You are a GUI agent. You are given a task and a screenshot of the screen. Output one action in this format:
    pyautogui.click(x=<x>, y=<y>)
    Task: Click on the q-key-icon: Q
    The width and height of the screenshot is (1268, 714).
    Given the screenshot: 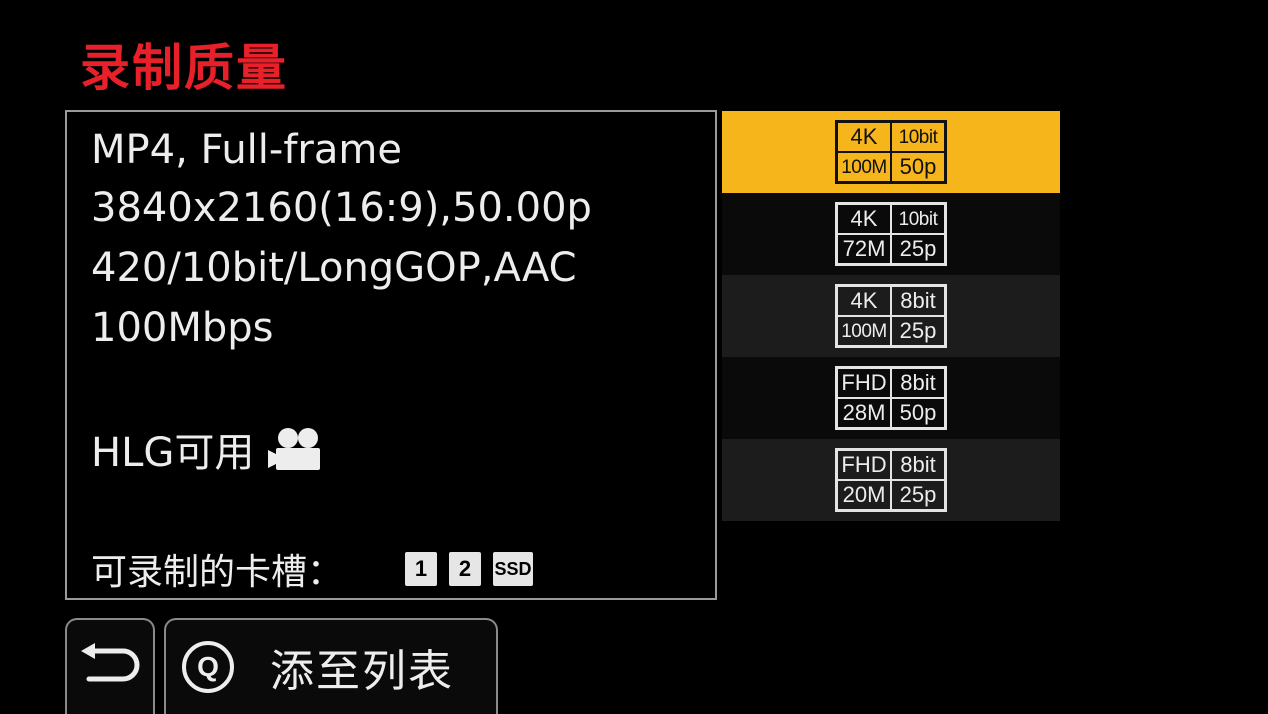 What is the action you would take?
    pyautogui.click(x=208, y=667)
    